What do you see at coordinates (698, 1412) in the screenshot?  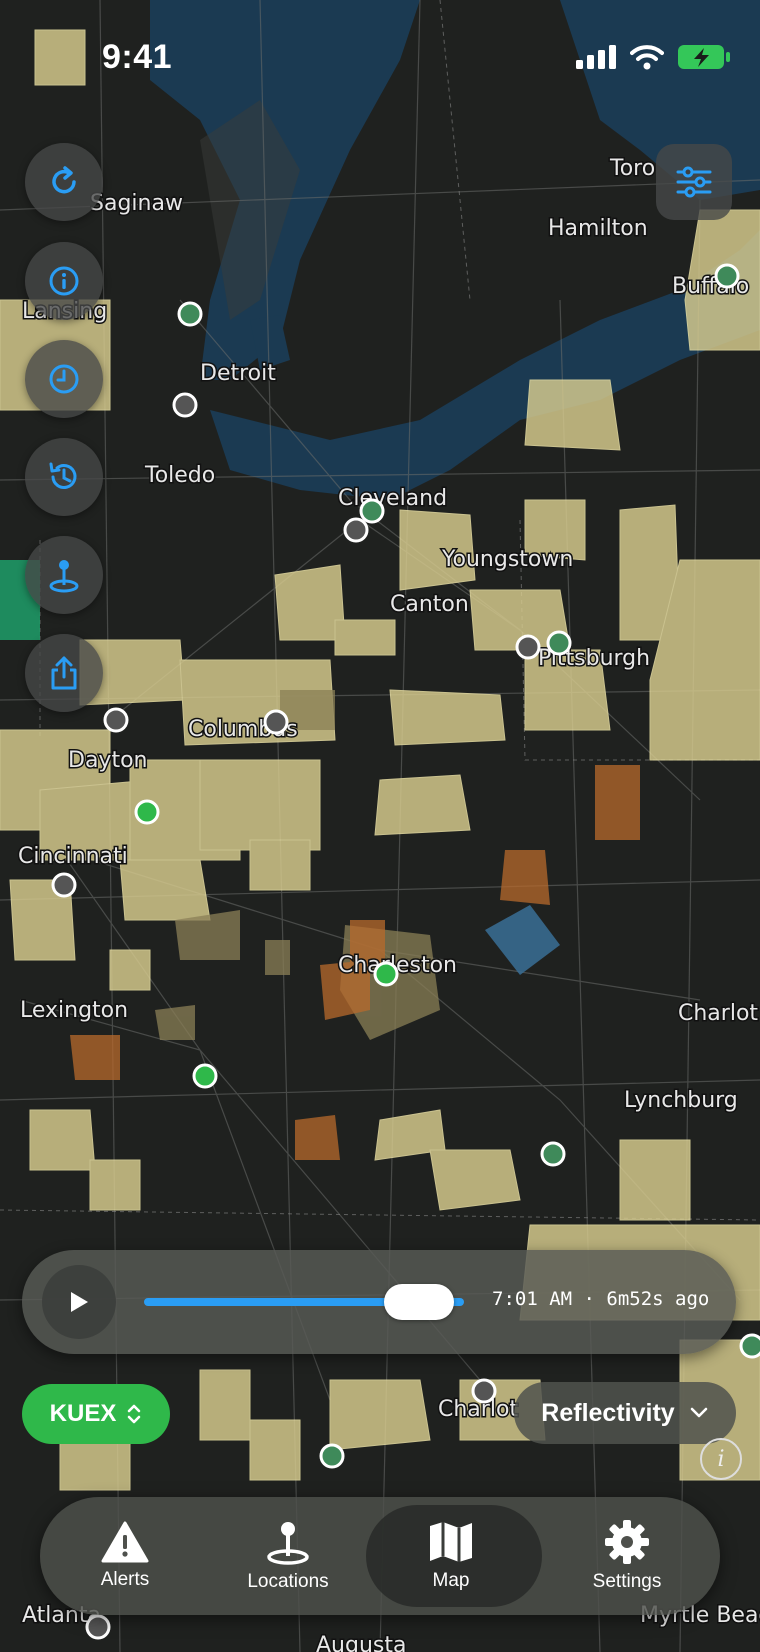 I see `chevron-down-icon` at bounding box center [698, 1412].